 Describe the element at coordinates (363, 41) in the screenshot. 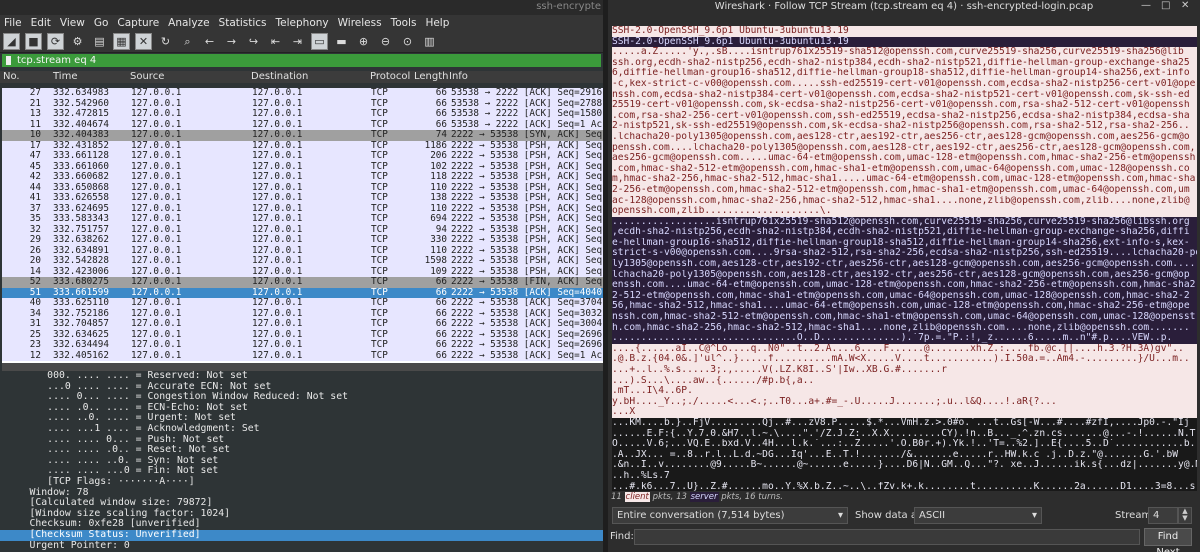

I see `zoom-in-icon: ⊕` at that location.